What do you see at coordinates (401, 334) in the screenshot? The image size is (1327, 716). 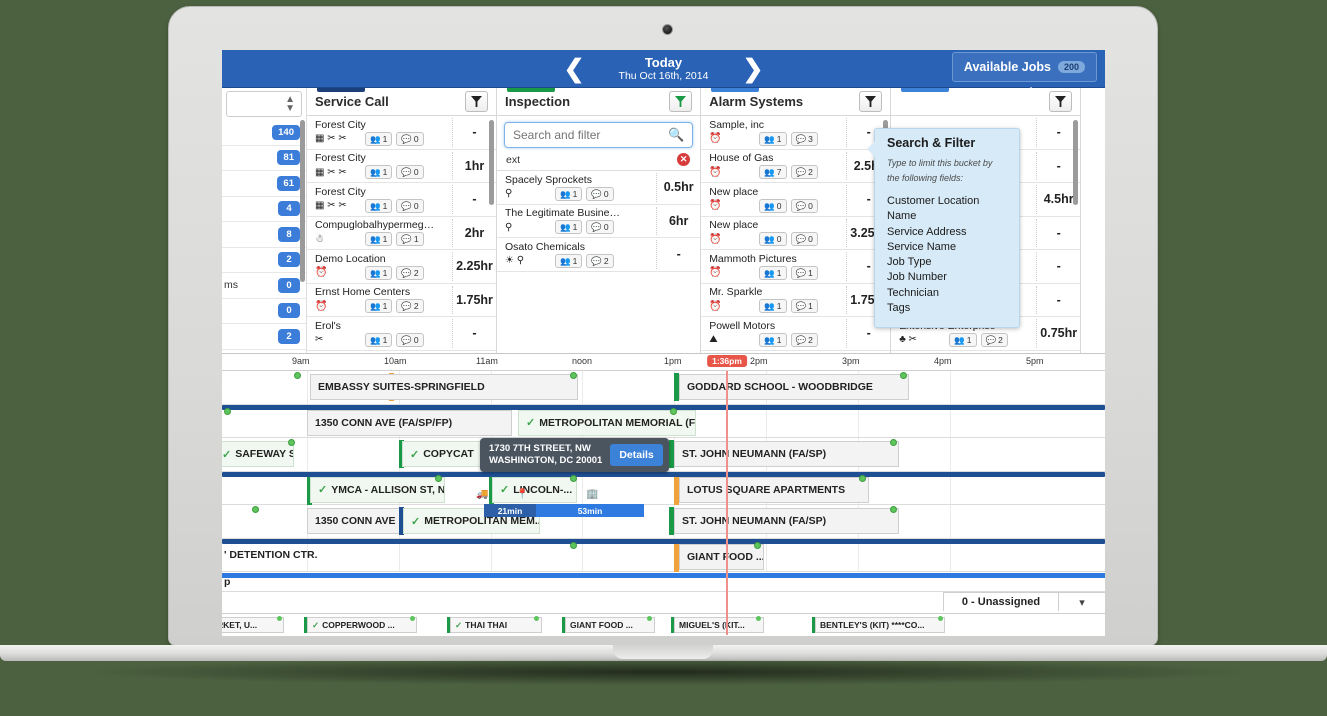 I see `job-row: Erol's ✂ 👥 1 💬 0 -` at bounding box center [401, 334].